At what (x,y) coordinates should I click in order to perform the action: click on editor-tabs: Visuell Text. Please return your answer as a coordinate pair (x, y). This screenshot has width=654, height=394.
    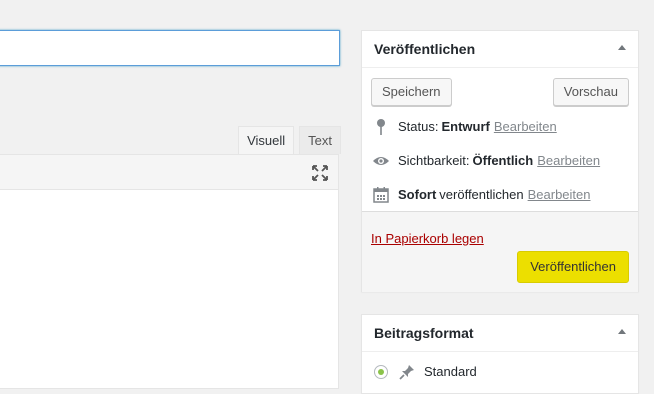
    Looking at the image, I should click on (287, 140).